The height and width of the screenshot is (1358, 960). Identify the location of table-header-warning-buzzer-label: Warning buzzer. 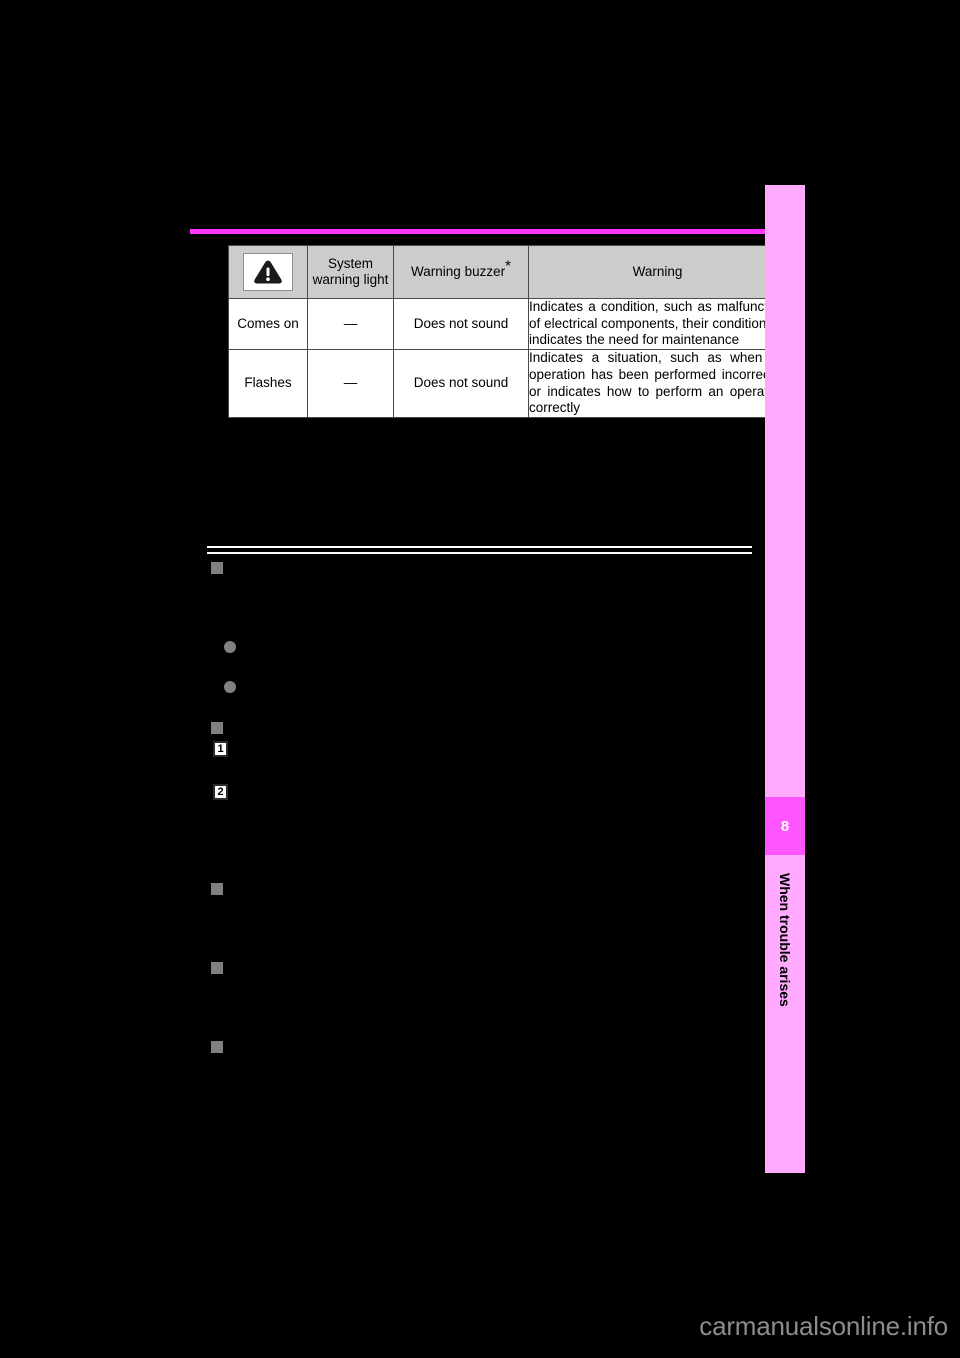
(458, 272).